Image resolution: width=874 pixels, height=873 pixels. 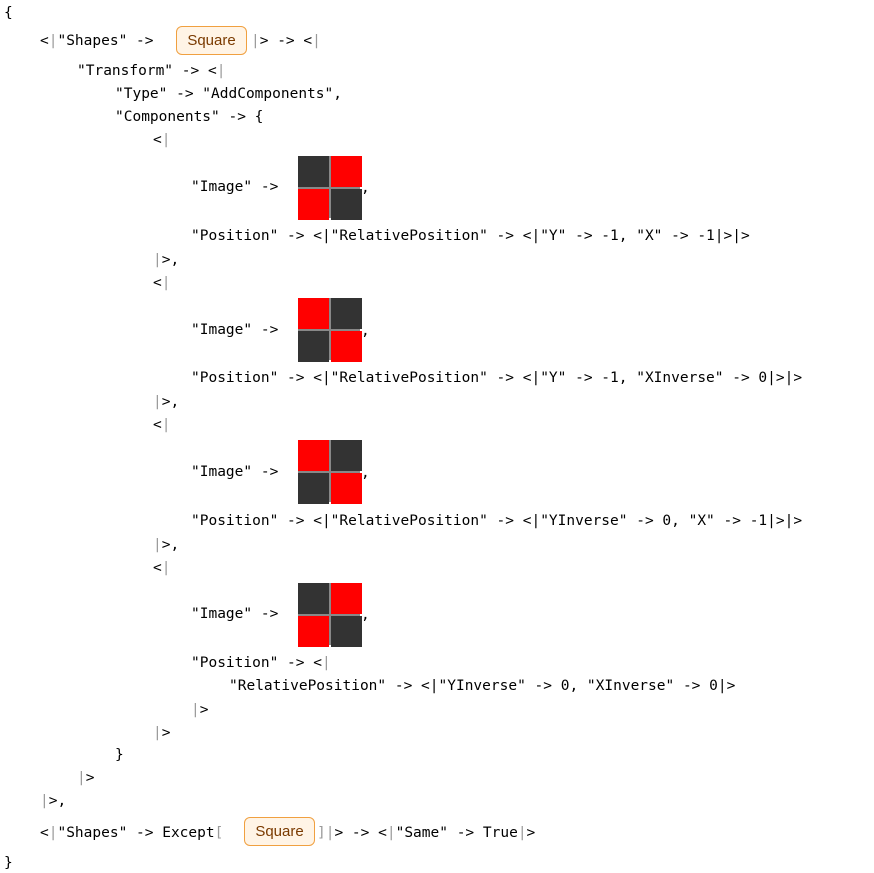 I want to click on component-3-close: |>,, so click(x=166, y=545).